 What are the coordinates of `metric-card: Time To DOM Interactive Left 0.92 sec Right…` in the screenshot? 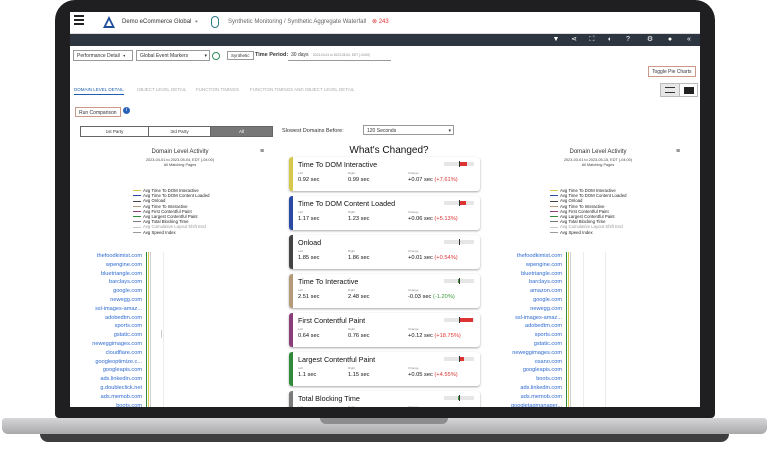 It's located at (384, 174).